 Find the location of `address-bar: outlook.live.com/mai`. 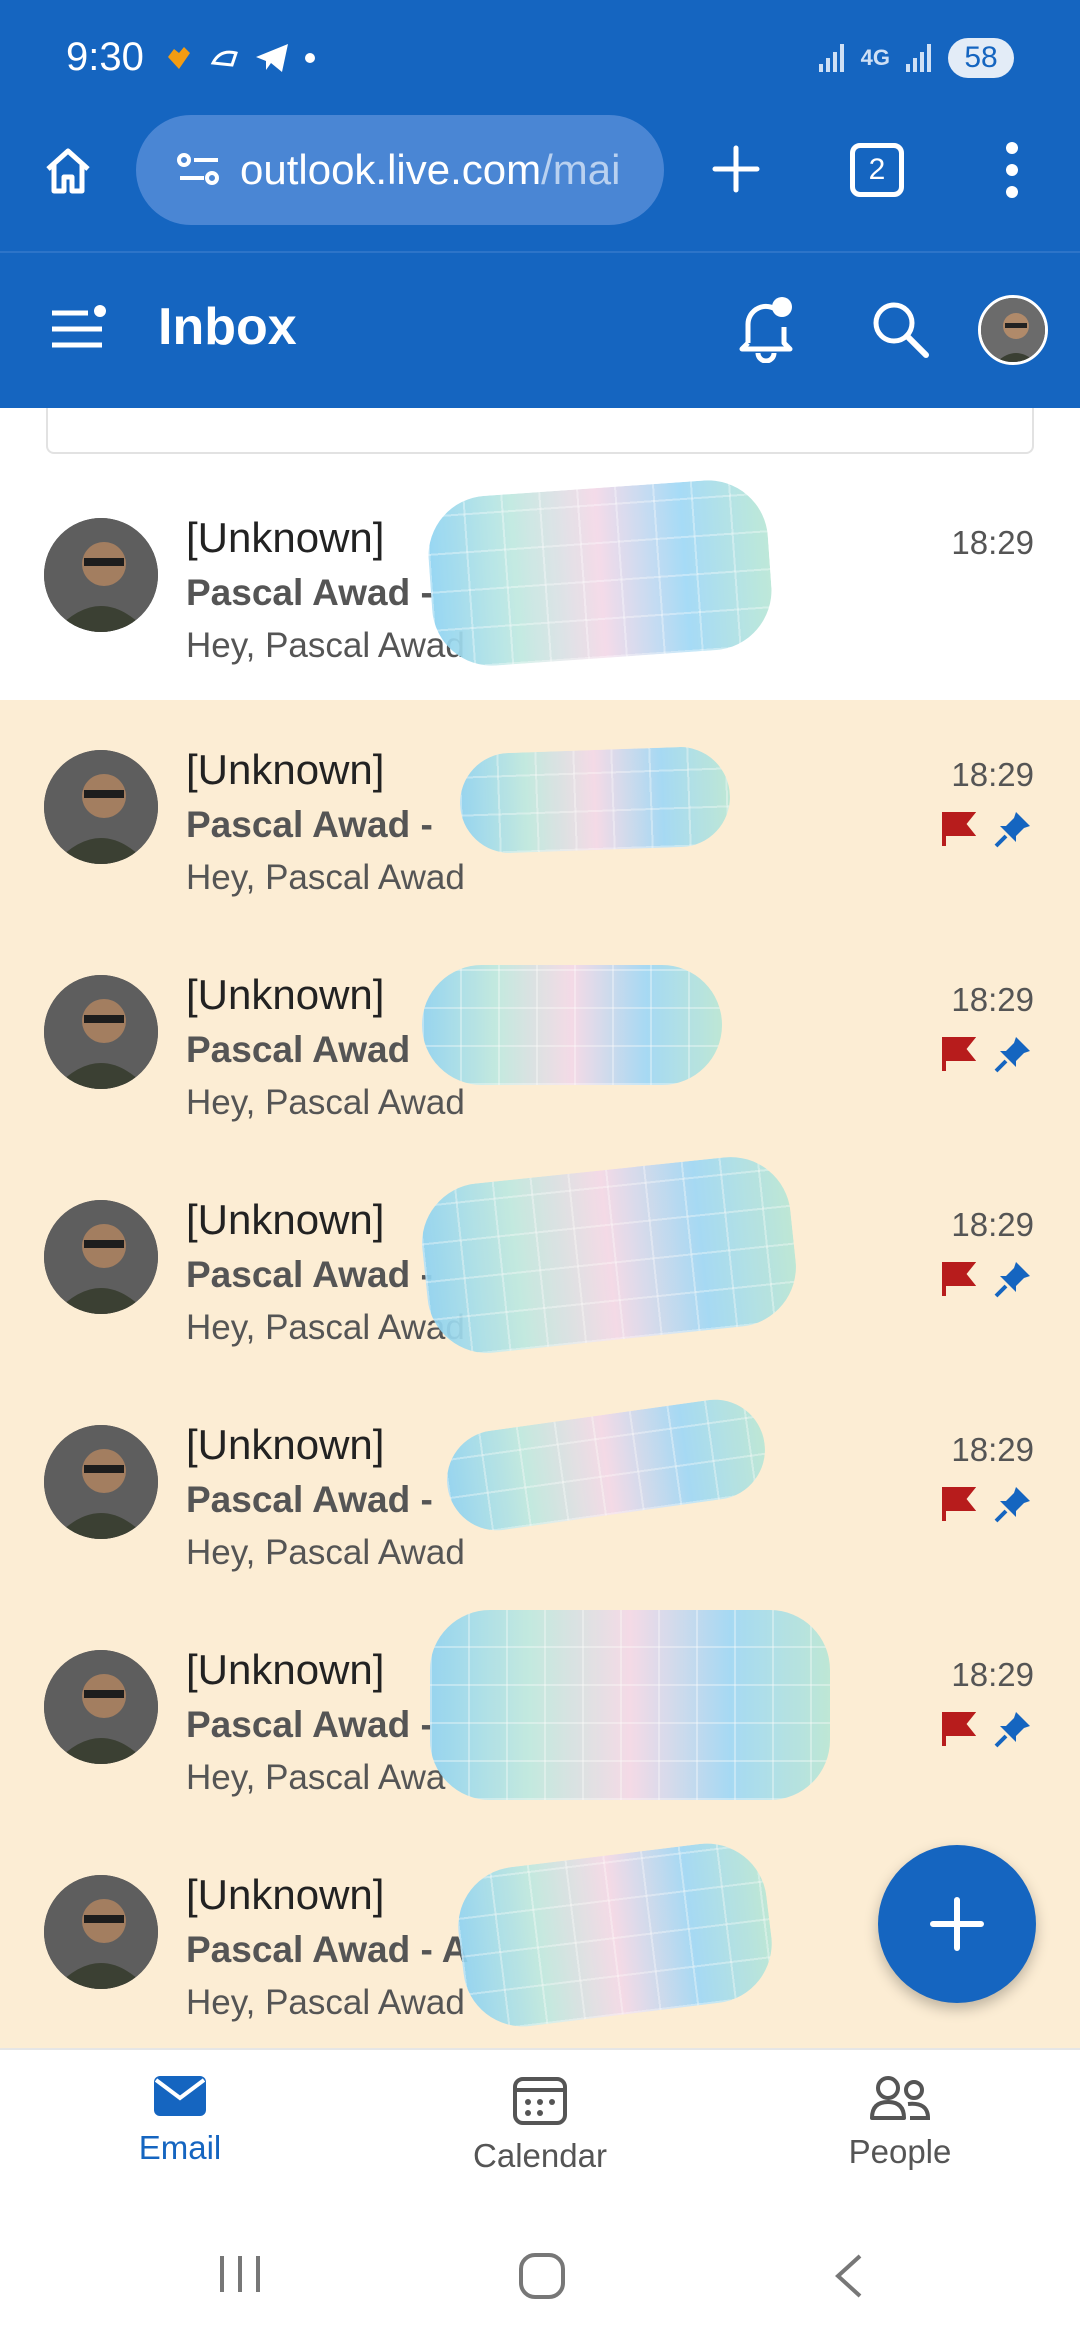

address-bar: outlook.live.com/mai is located at coordinates (400, 170).